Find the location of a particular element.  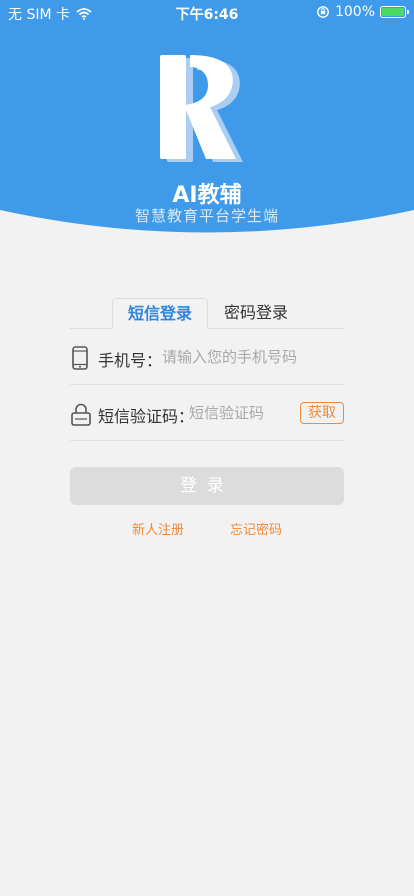

tab-password-login: 密码登录 is located at coordinates (256, 313).